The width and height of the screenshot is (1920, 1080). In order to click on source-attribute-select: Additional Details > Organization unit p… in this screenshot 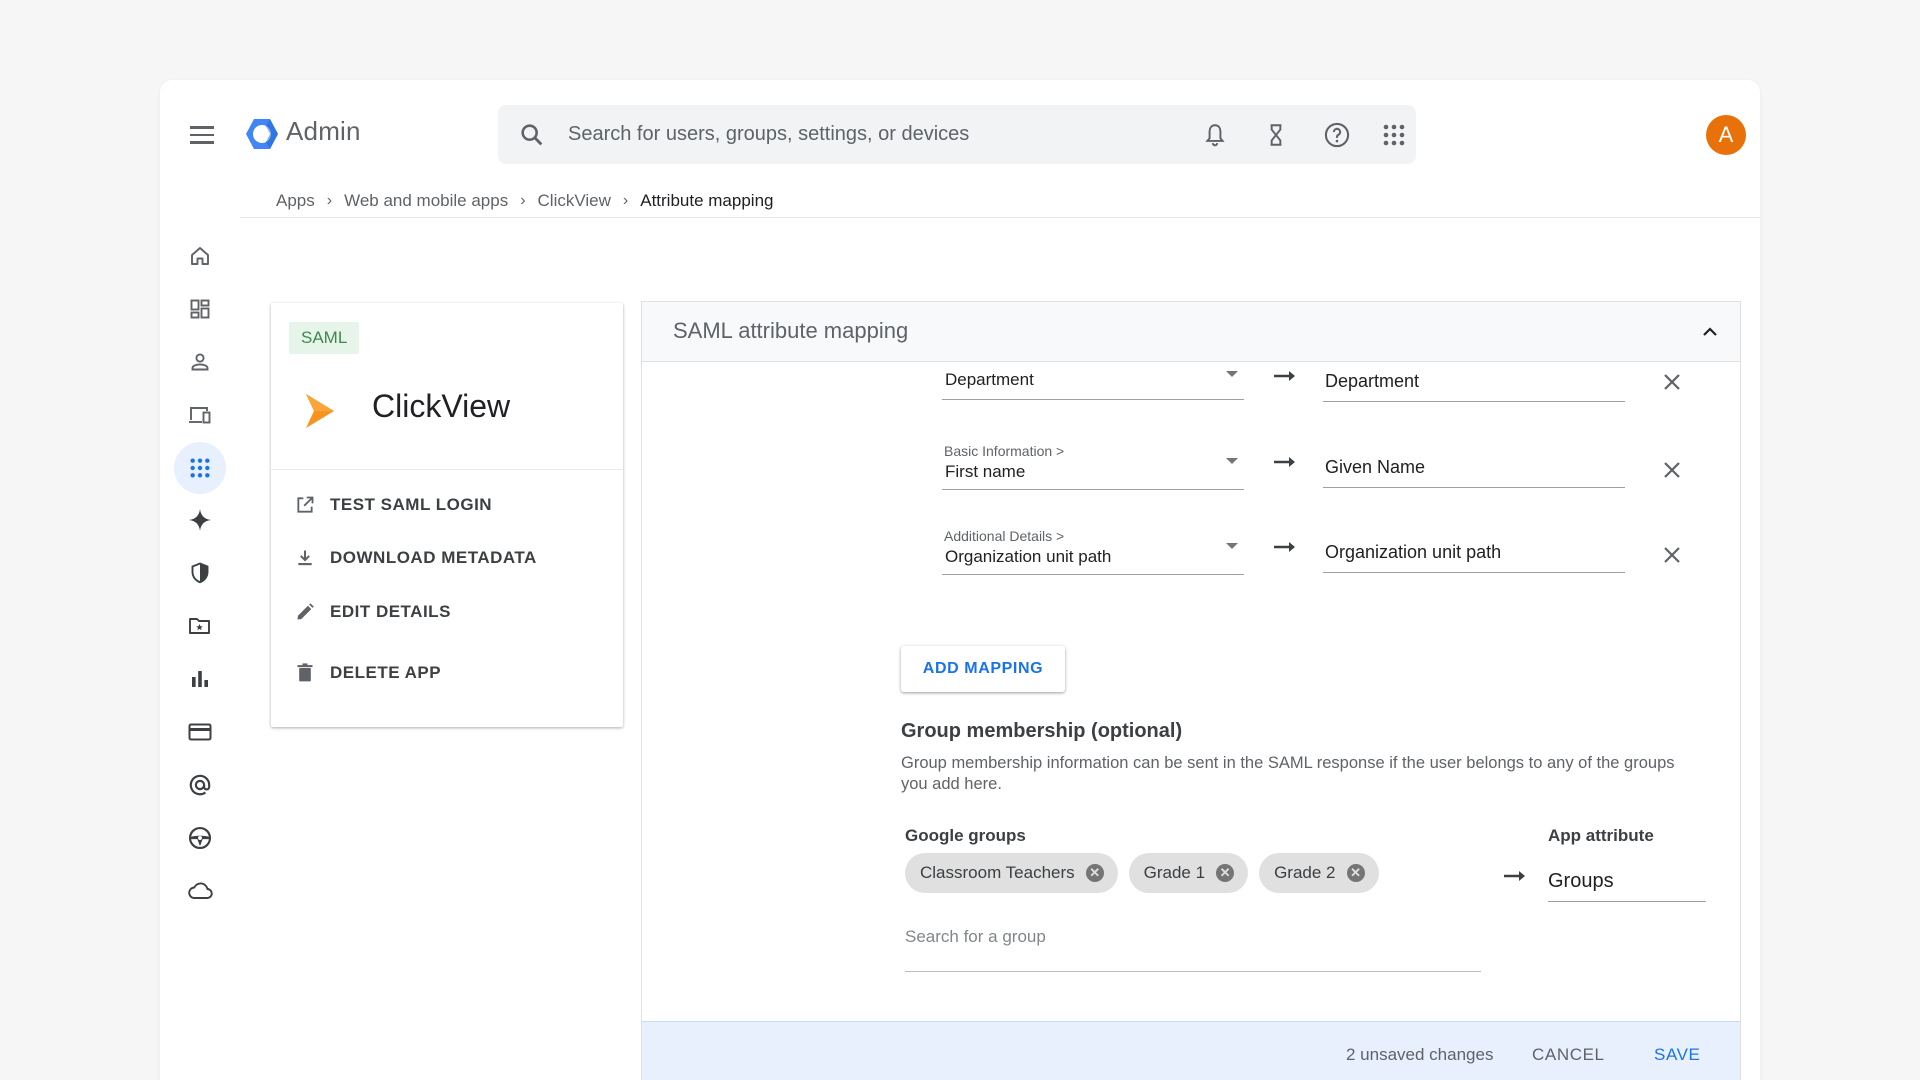, I will do `click(1093, 545)`.